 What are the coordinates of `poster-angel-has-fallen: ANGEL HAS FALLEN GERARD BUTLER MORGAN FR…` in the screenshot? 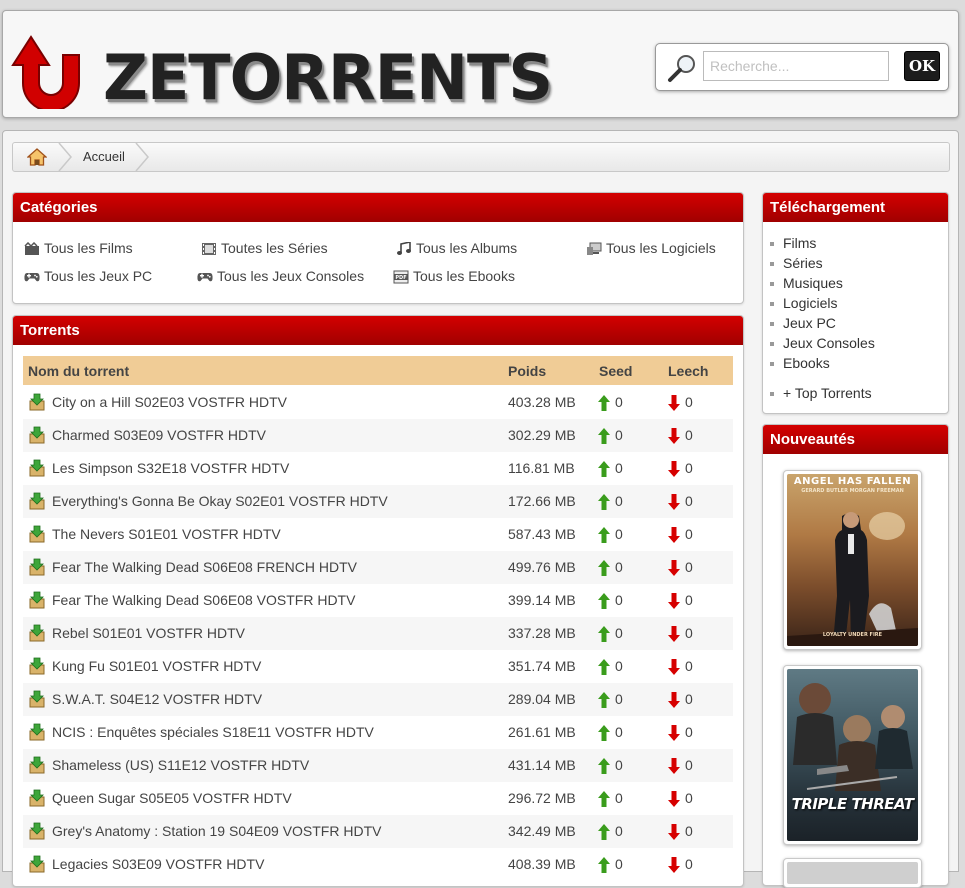 It's located at (852, 560).